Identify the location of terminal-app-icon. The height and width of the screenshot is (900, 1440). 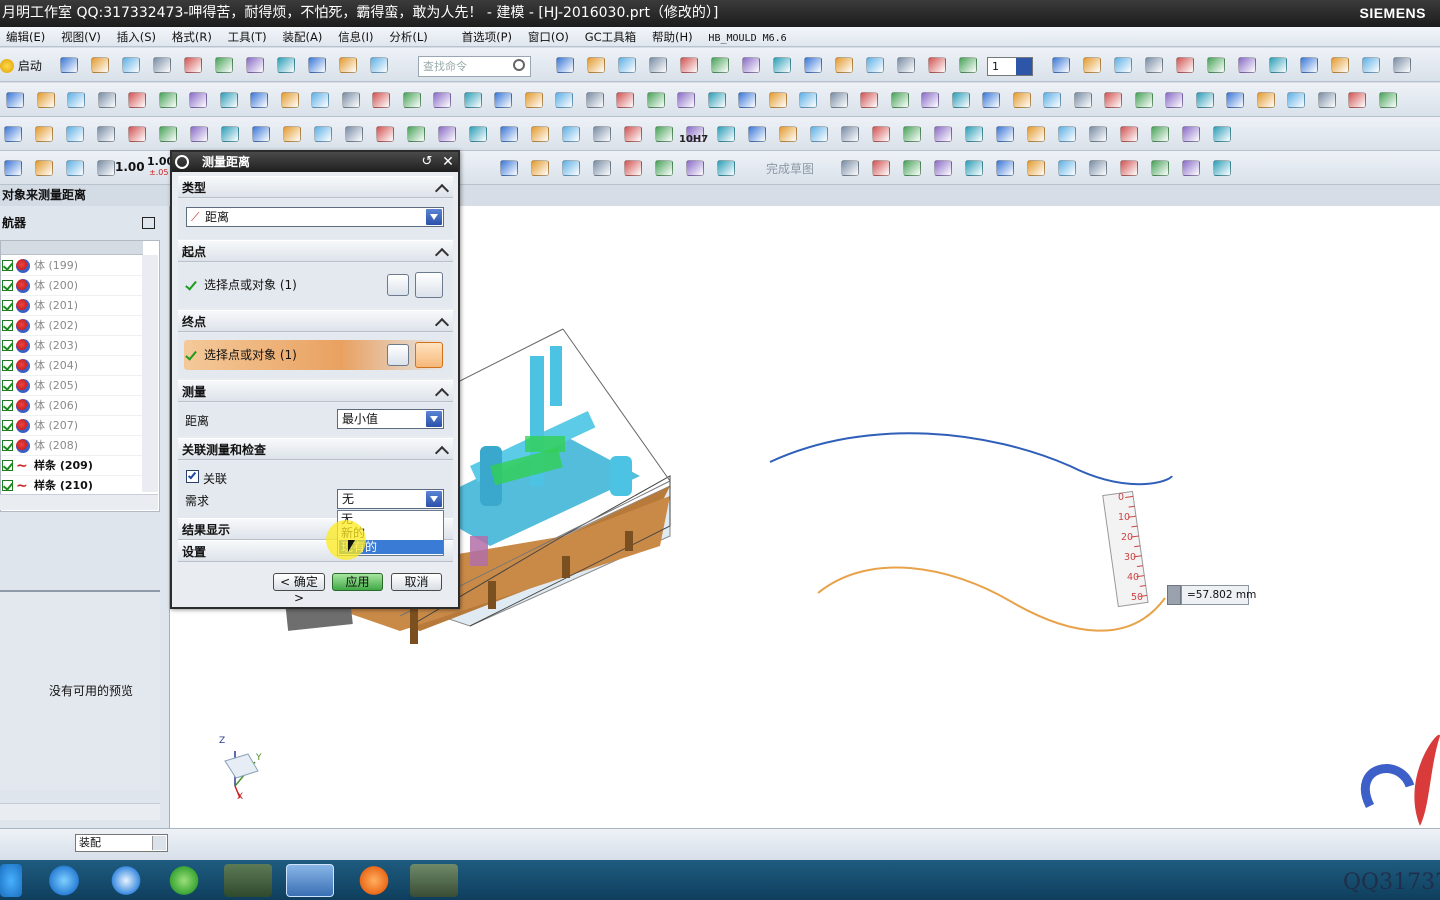
(248, 880).